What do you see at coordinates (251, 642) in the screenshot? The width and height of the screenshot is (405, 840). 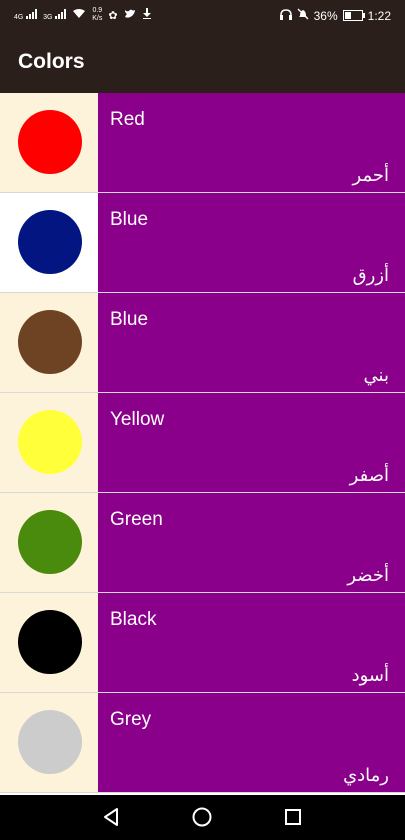 I see `color-text-cell: Black أسود` at bounding box center [251, 642].